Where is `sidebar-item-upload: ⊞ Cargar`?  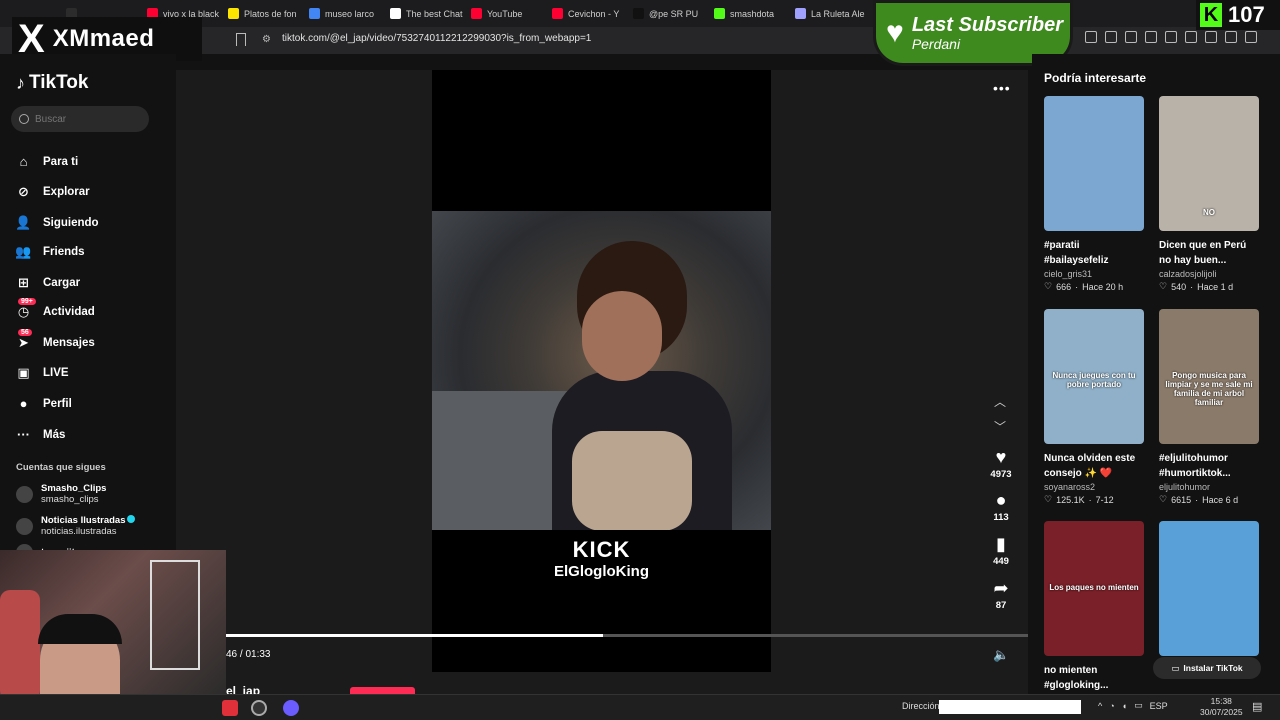 sidebar-item-upload: ⊞ Cargar is located at coordinates (48, 282).